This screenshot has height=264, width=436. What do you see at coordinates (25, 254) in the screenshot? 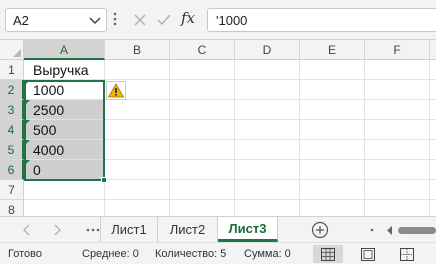
I see `status-ready: Готово` at bounding box center [25, 254].